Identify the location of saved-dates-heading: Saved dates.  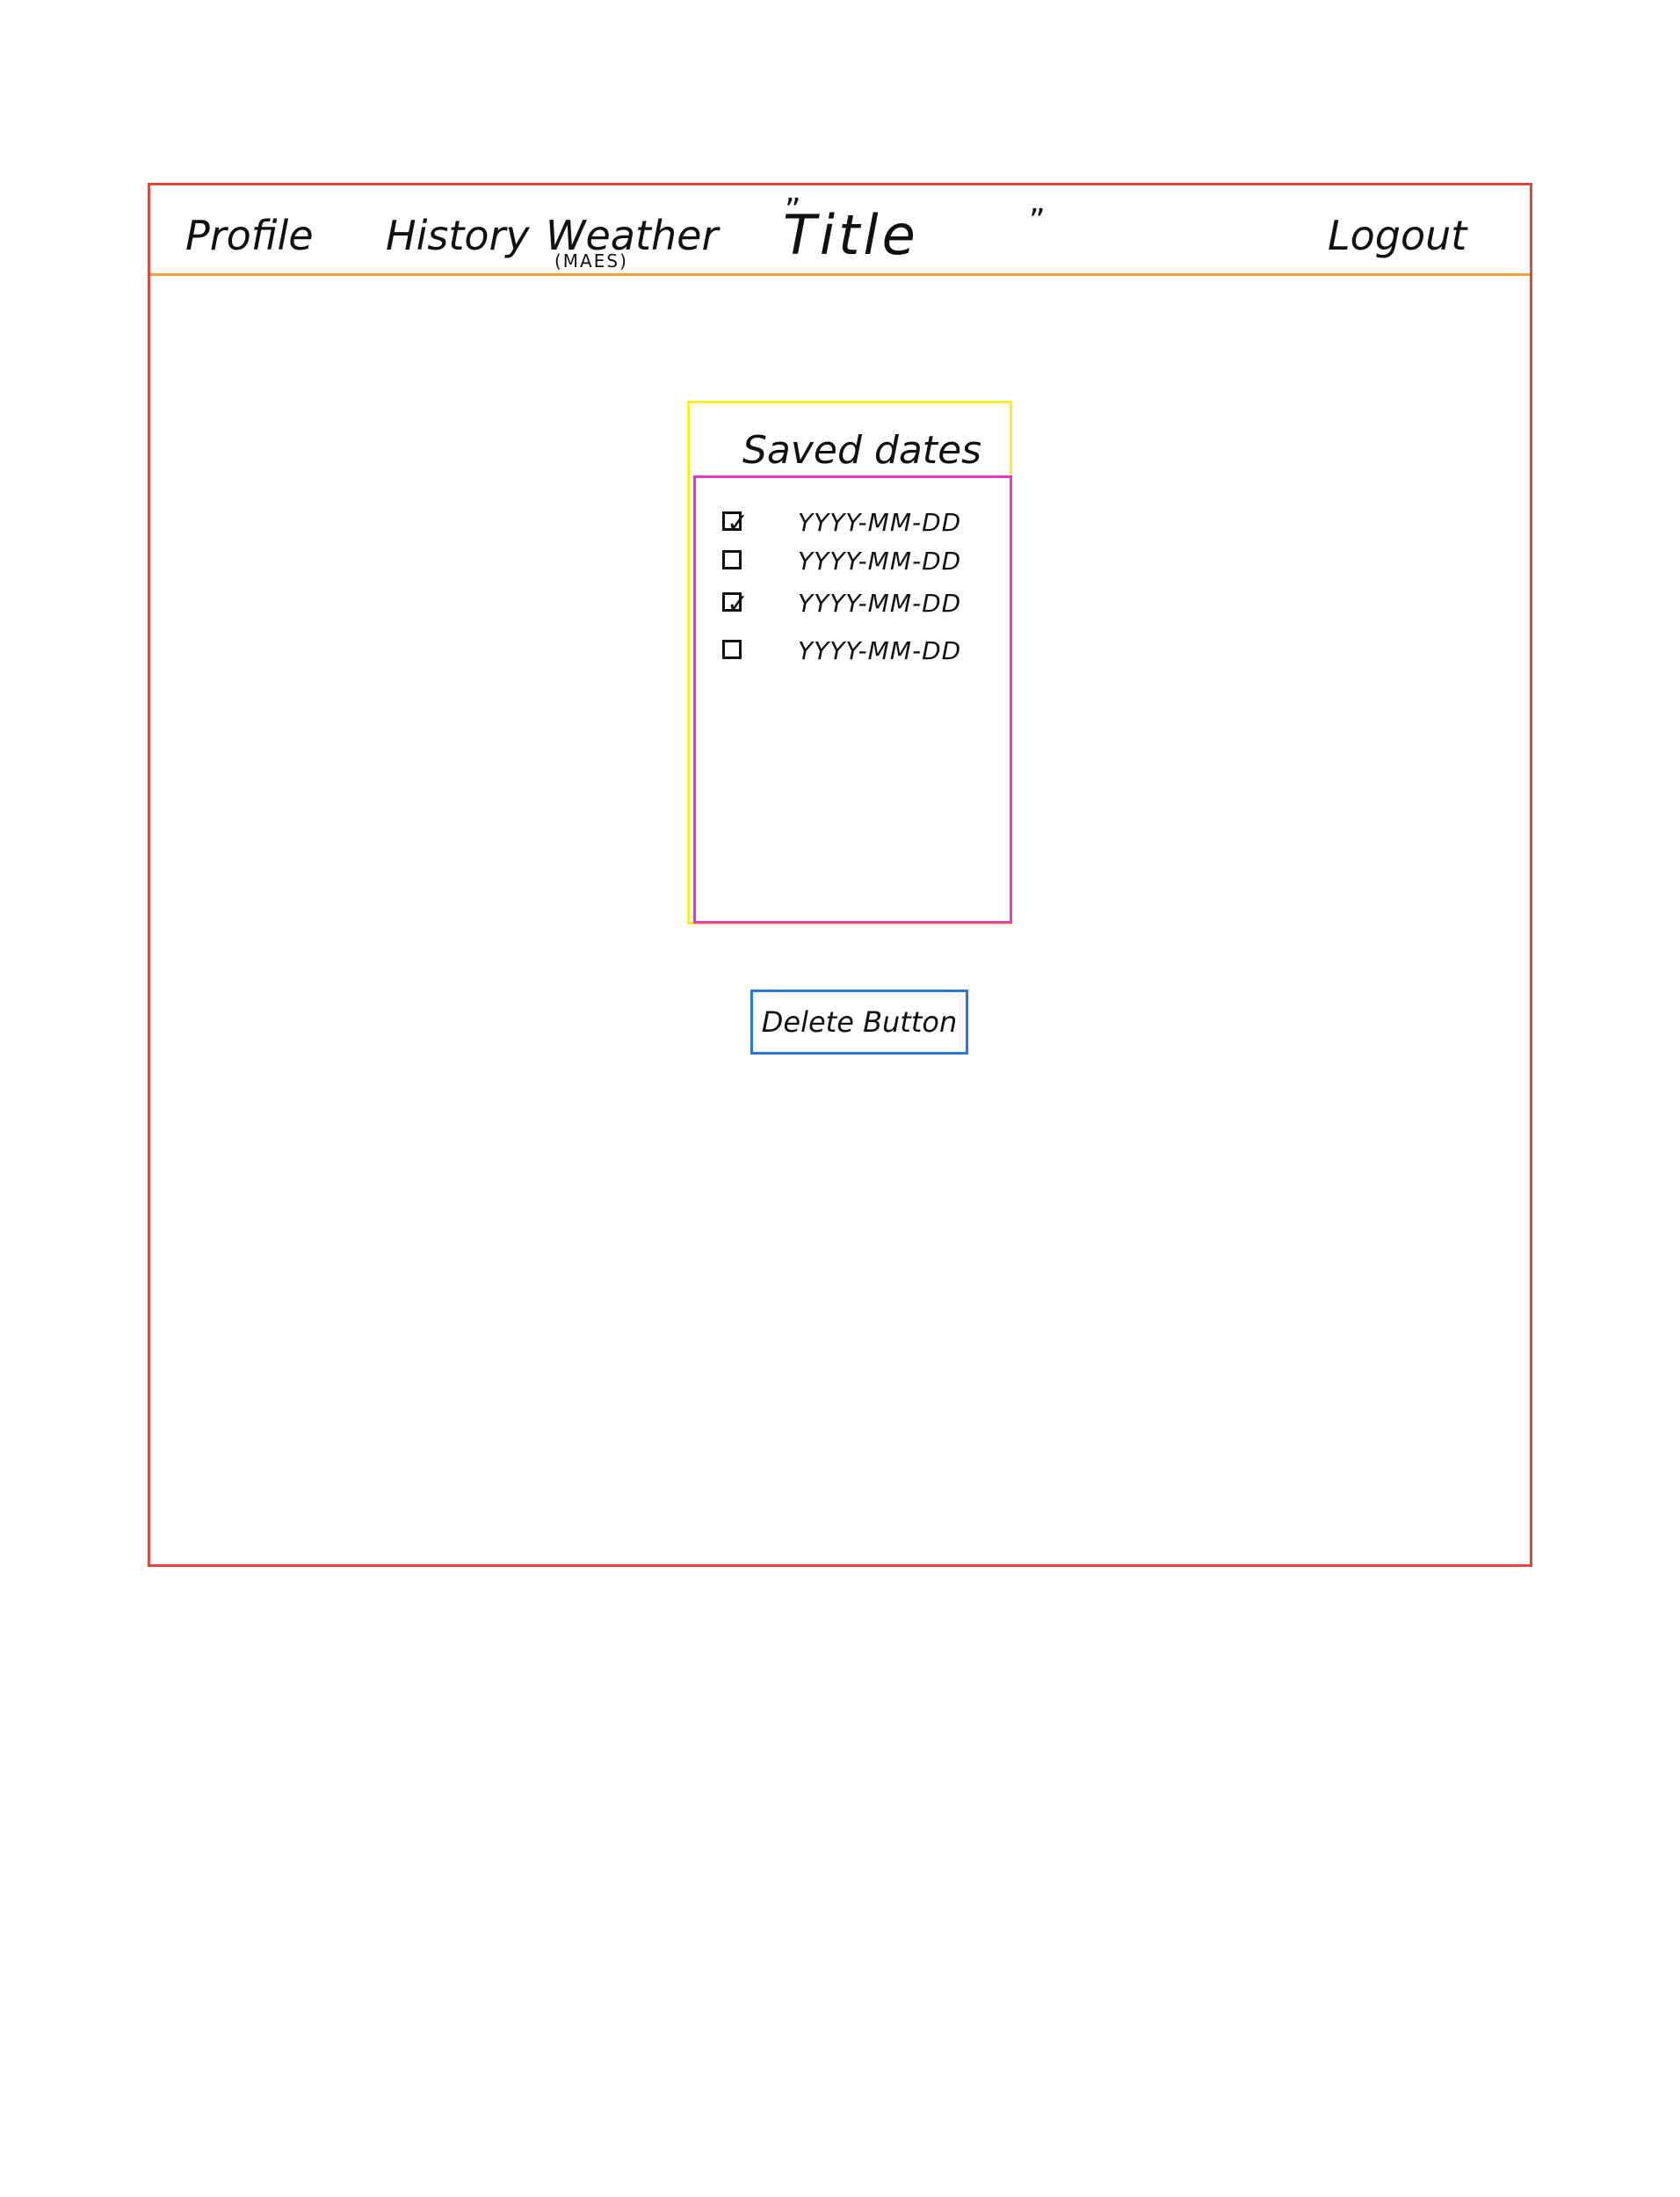
(862, 451).